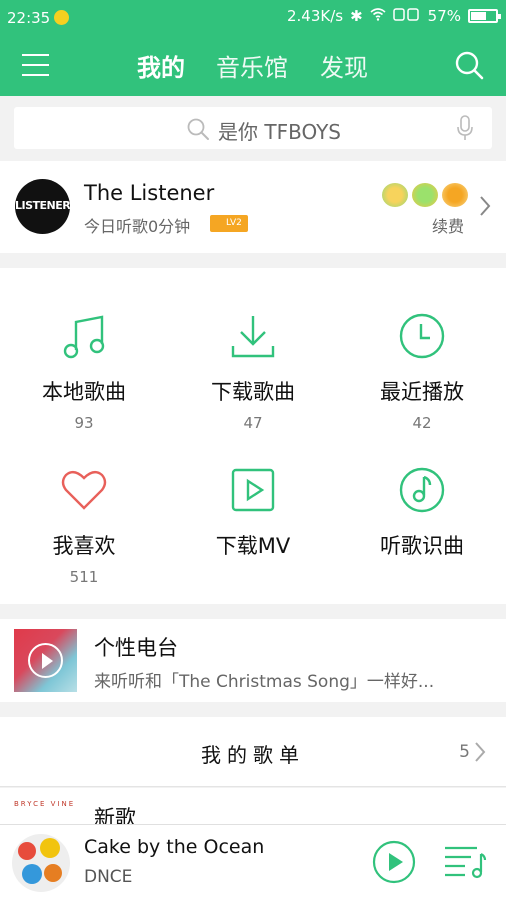  What do you see at coordinates (422, 371) in the screenshot?
I see `recent-plays-button: 最近播放 42` at bounding box center [422, 371].